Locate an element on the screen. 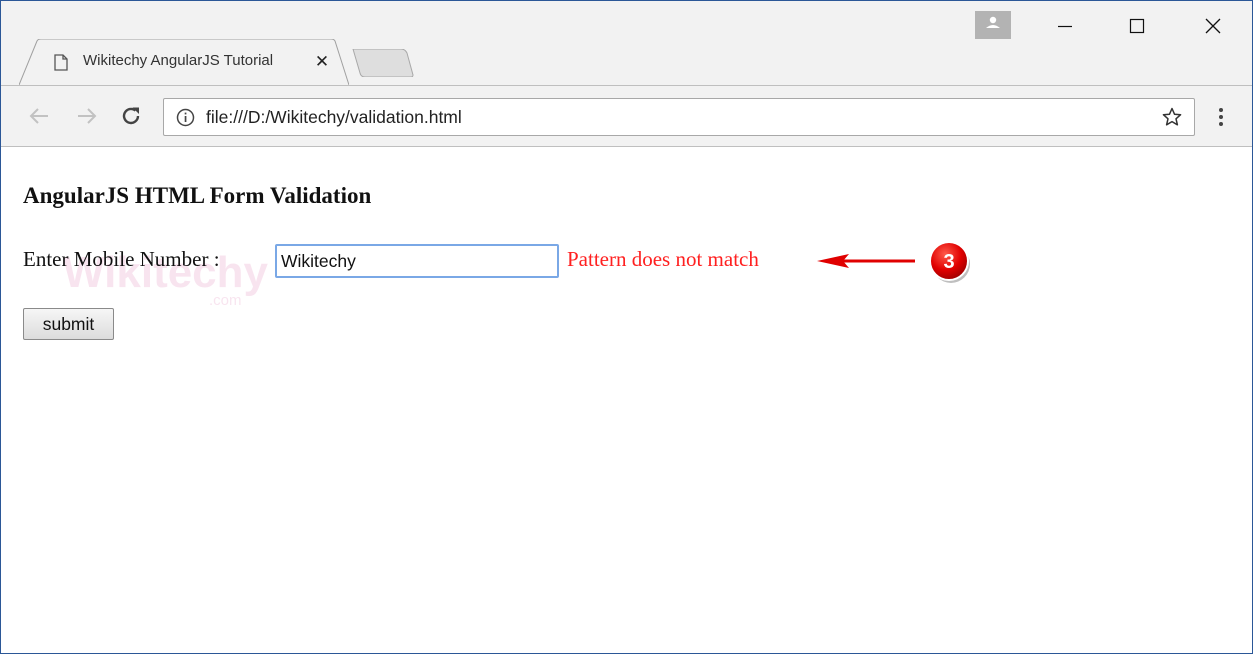 This screenshot has width=1253, height=654. reload-icon is located at coordinates (131, 116).